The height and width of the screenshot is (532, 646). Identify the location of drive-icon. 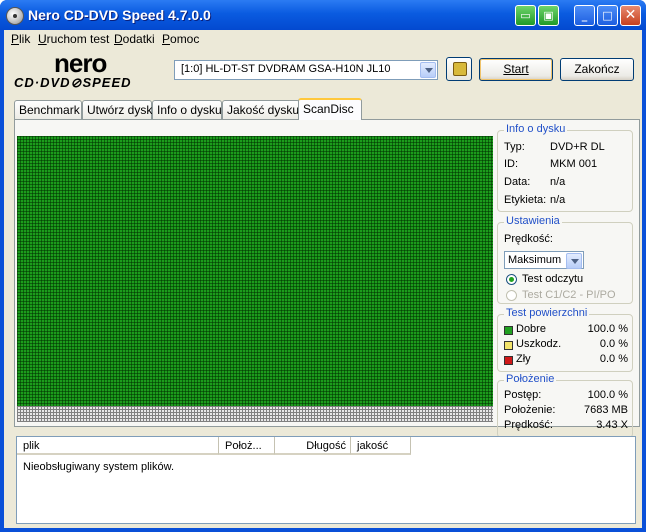
(460, 69).